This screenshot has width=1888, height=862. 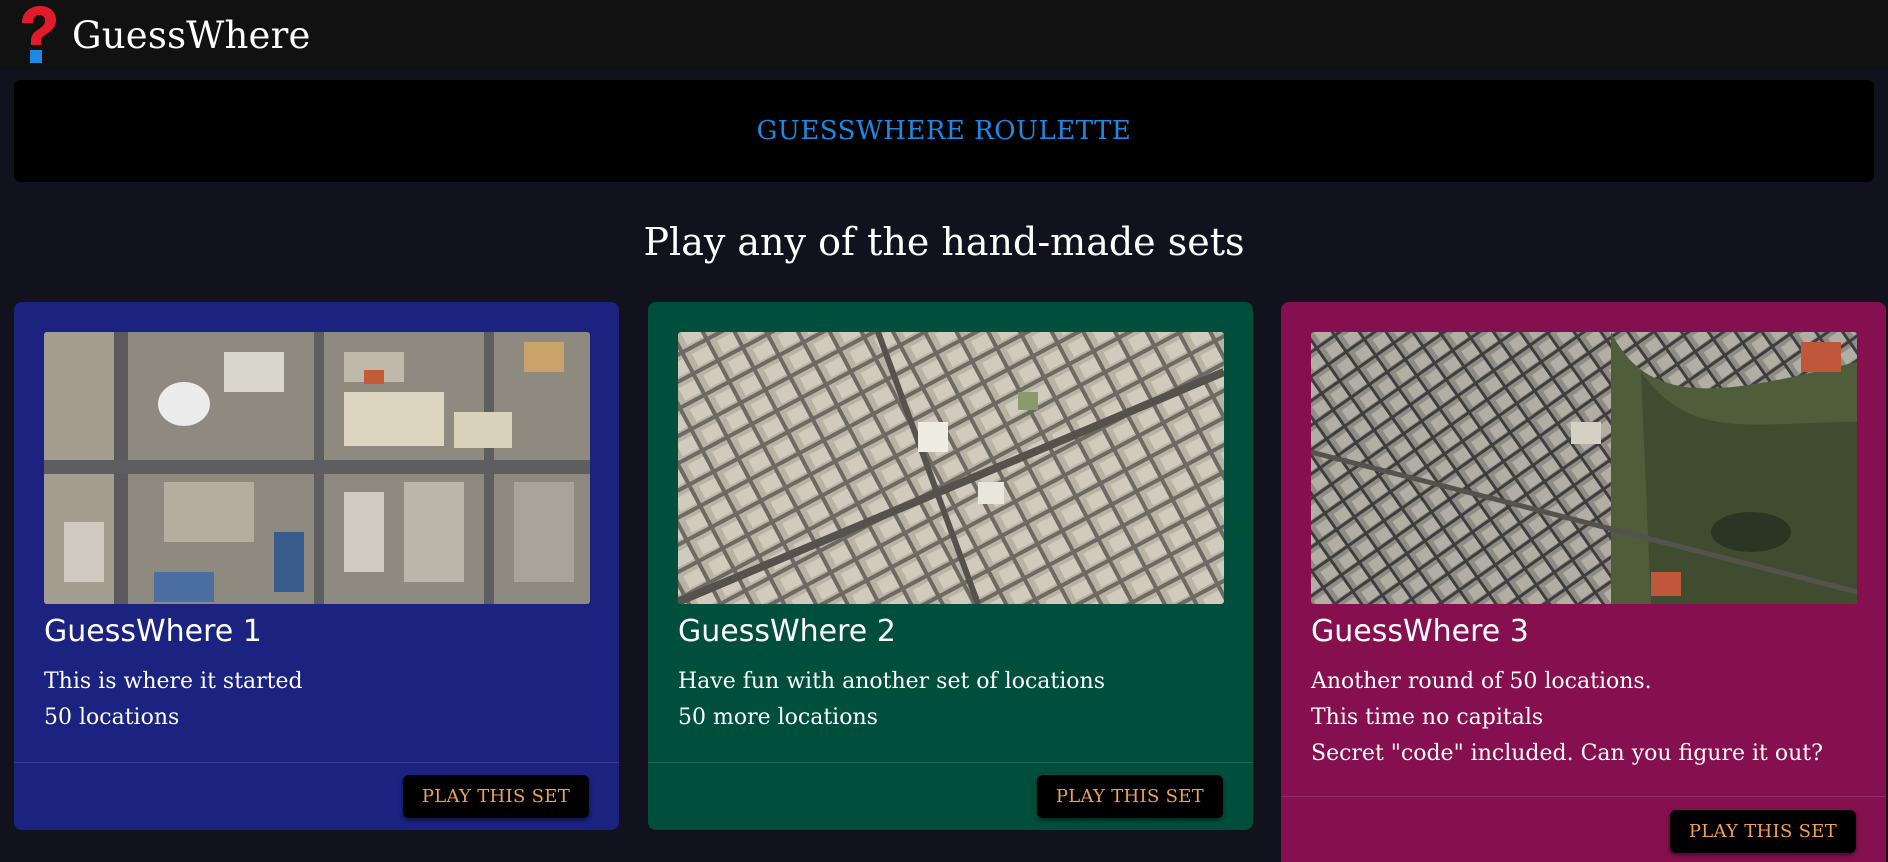 I want to click on card-description-line: This is where it started, so click(x=173, y=681).